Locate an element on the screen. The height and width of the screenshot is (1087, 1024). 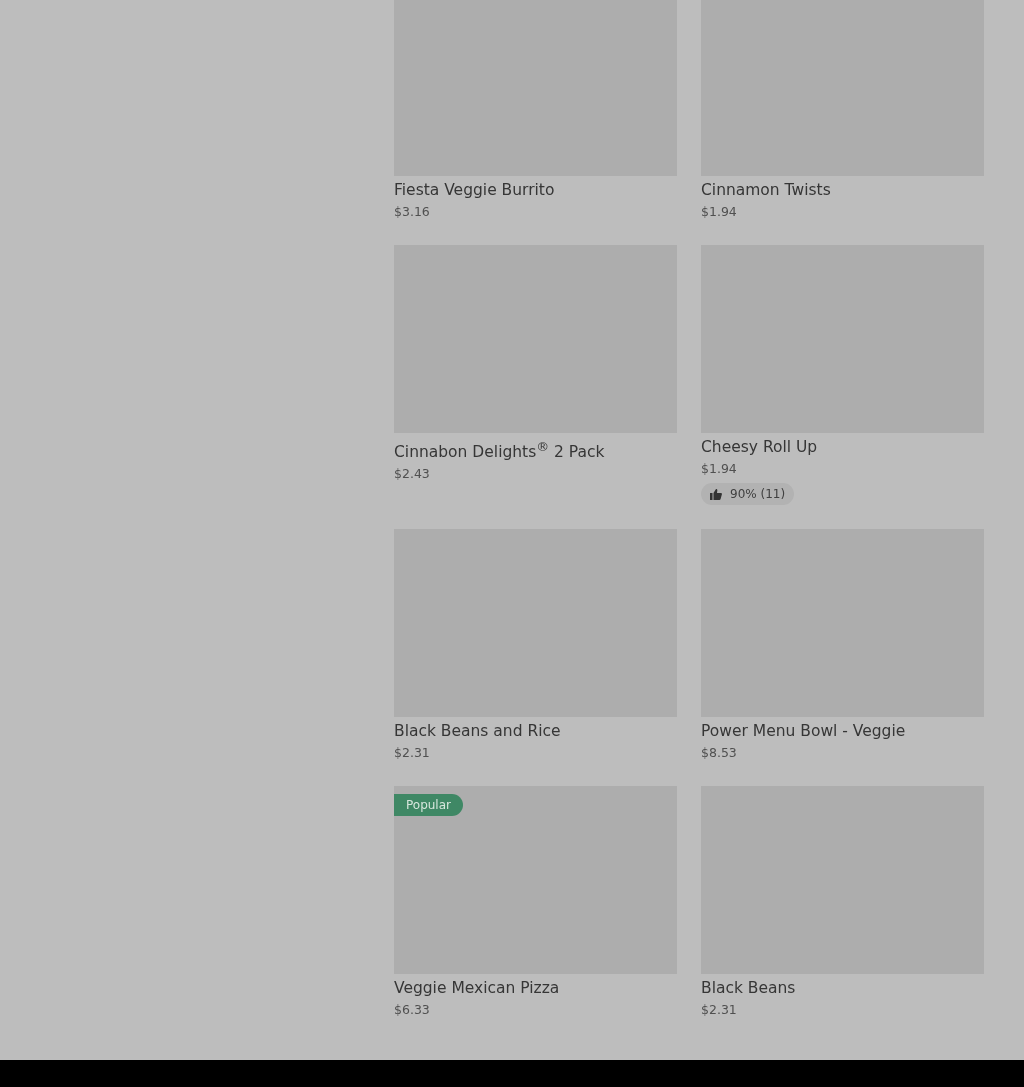
item-name: Veggie Mexican Pizza is located at coordinates (477, 988).